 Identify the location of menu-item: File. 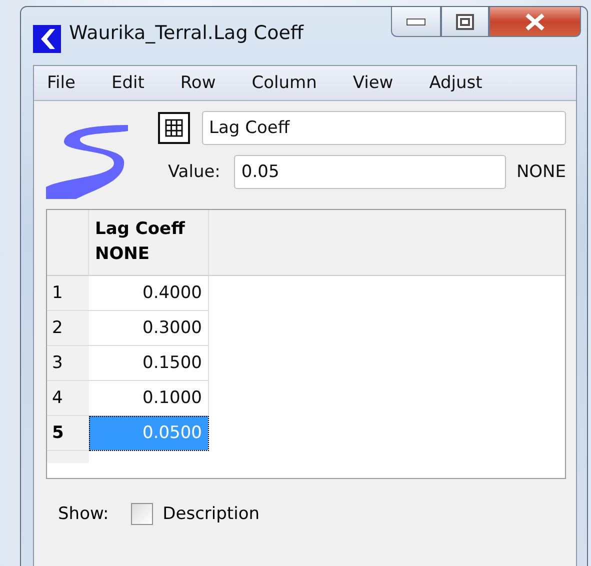
(61, 83).